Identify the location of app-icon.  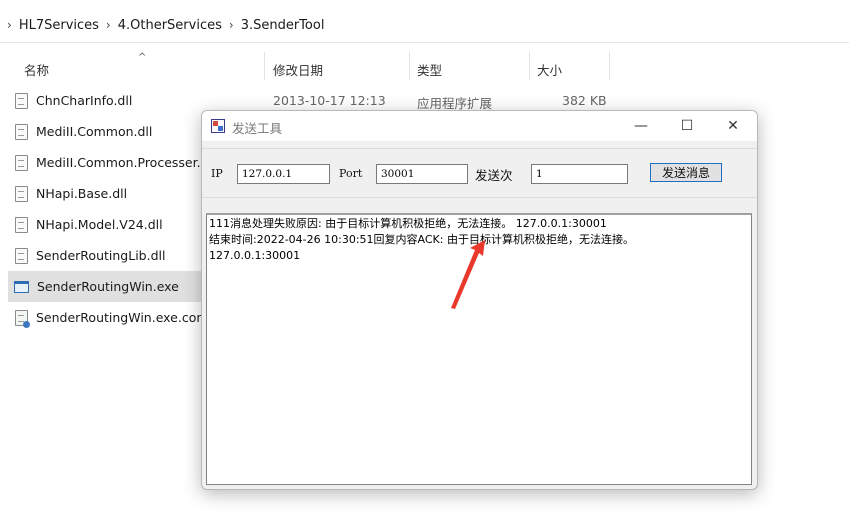
(218, 126).